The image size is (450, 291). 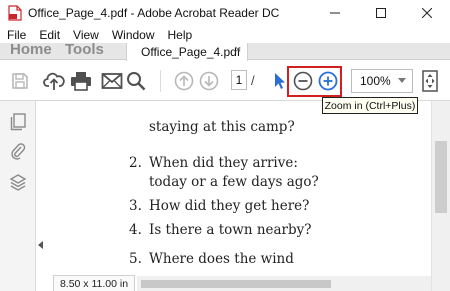 I want to click on home-tab: Home, so click(x=31, y=49).